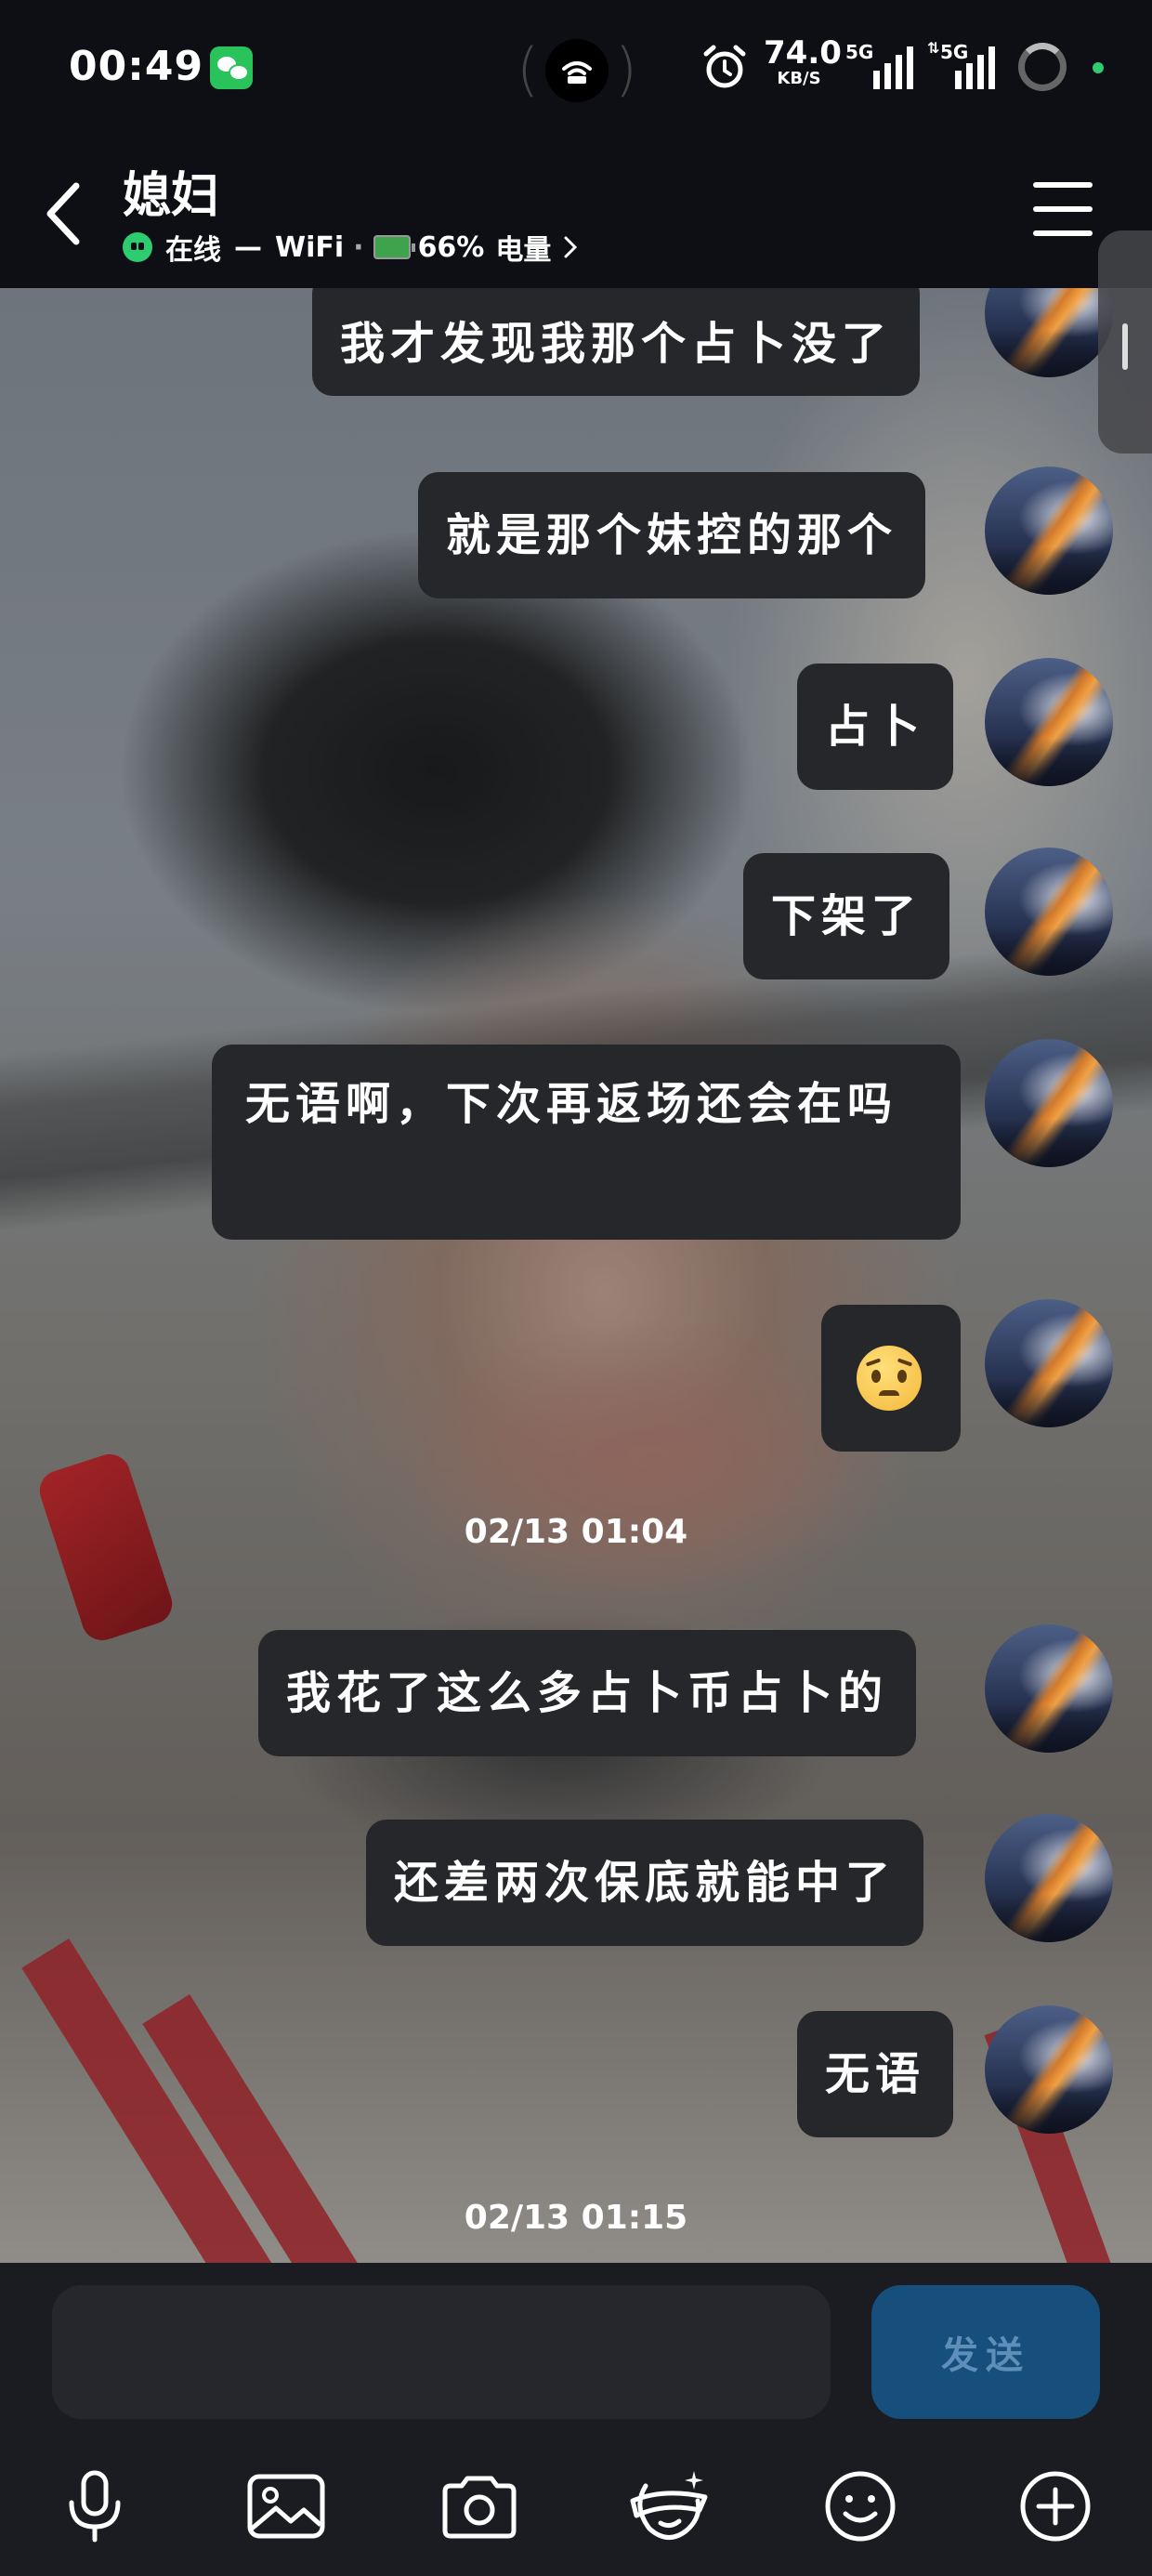  Describe the element at coordinates (310, 247) in the screenshot. I see `network-type: WiFi` at that location.